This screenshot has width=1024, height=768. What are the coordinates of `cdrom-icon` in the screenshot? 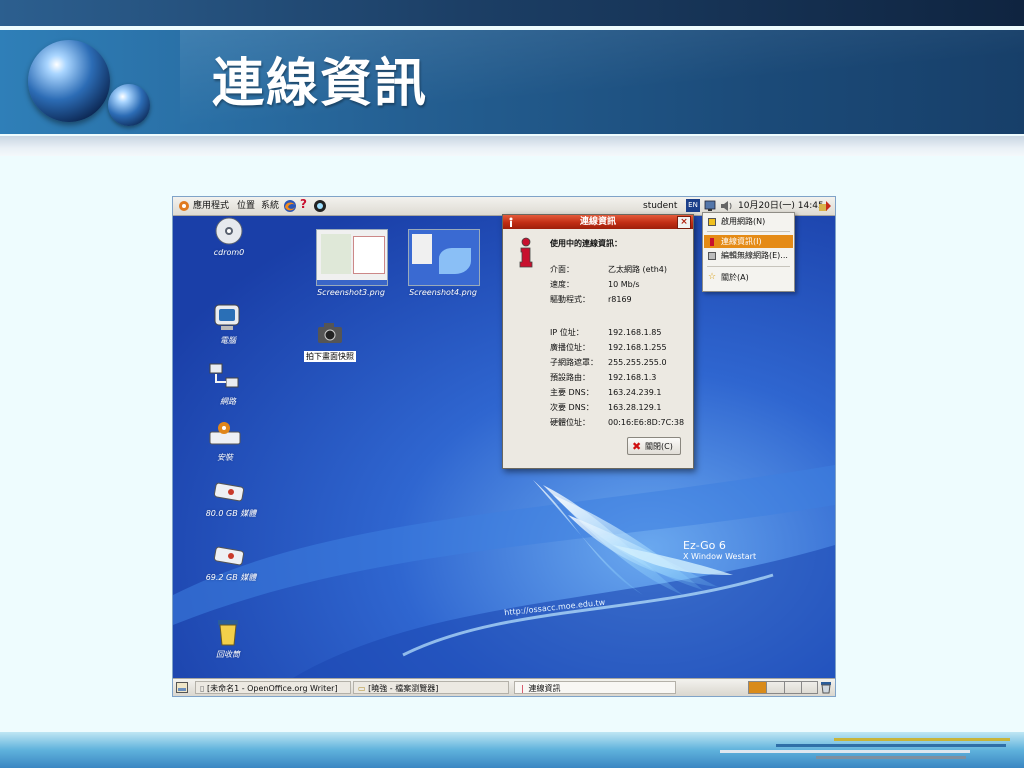 It's located at (229, 231).